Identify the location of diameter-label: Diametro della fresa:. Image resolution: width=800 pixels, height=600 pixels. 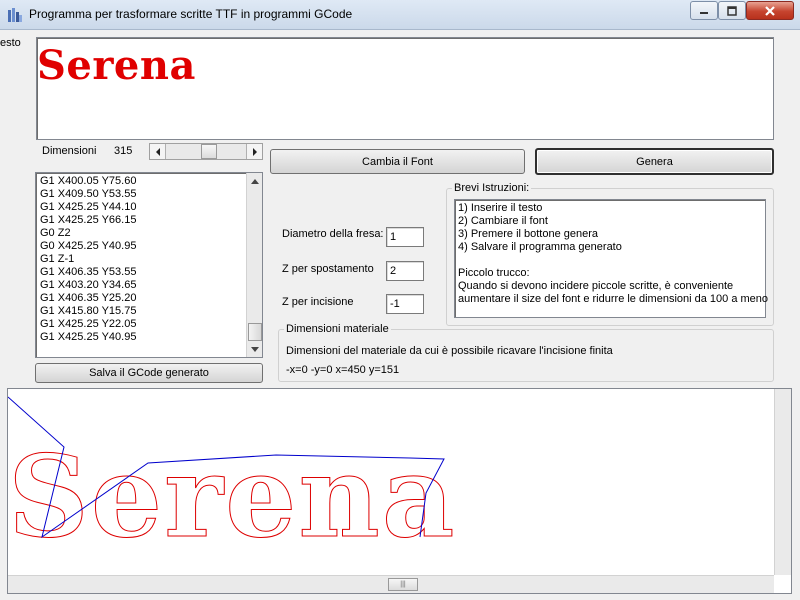
(333, 234).